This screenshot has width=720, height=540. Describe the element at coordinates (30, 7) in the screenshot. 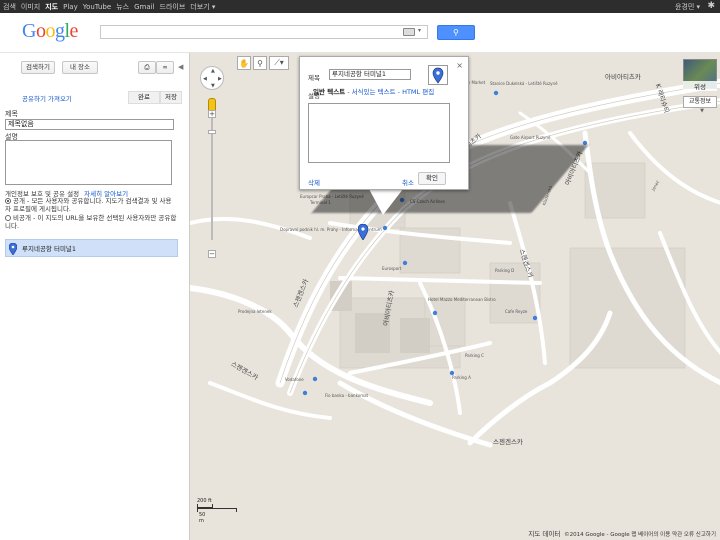

I see `gbar-link-images: 이미지` at that location.